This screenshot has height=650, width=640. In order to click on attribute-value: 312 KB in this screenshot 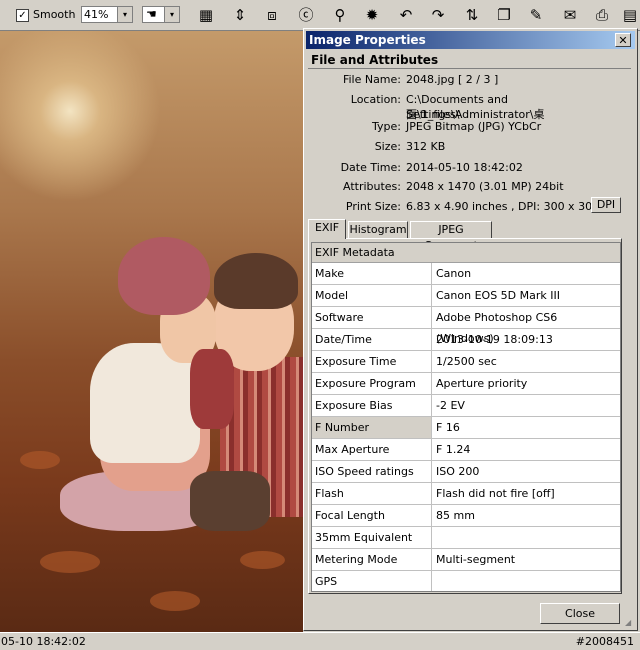, I will do `click(426, 146)`.